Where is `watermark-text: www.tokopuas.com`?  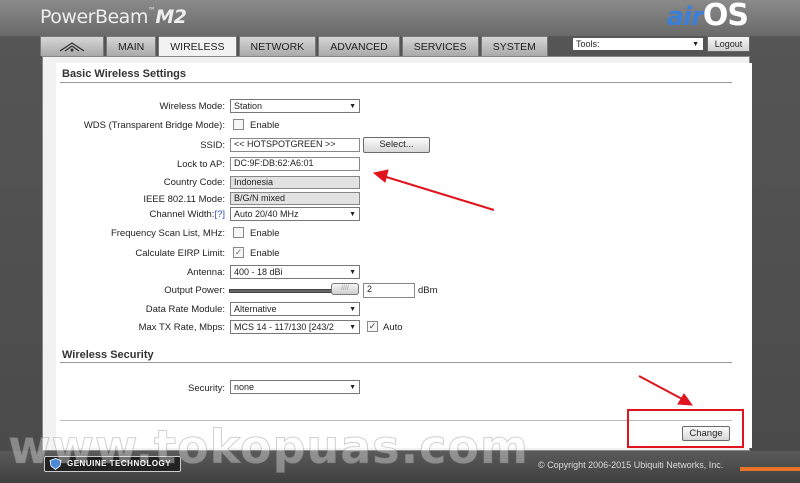
watermark-text: www.tokopuas.com is located at coordinates (268, 447).